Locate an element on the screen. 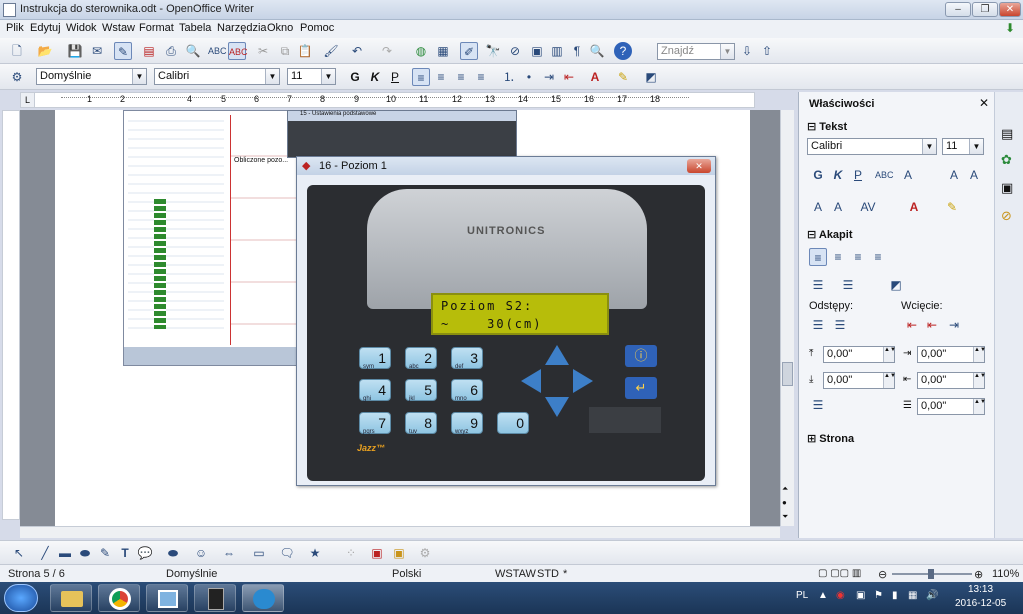  indent-after-input: 0,00" ▲▼ is located at coordinates (951, 380).